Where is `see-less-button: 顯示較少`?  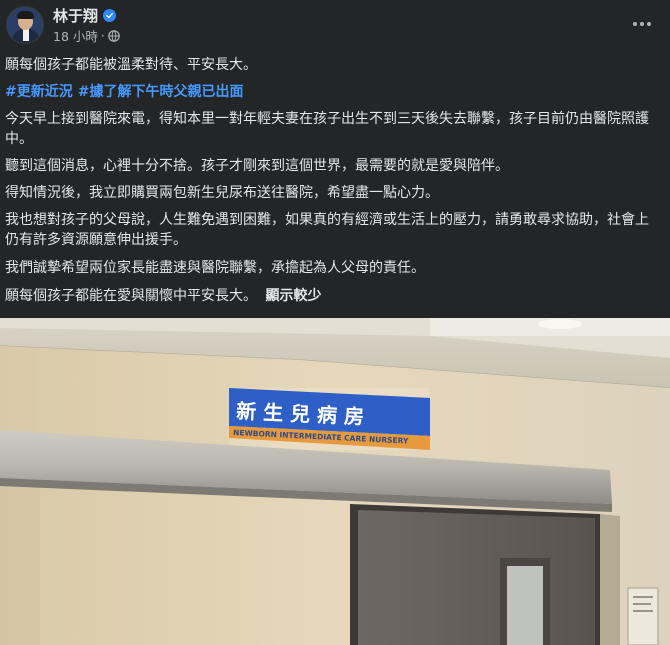 see-less-button: 顯示較少 is located at coordinates (293, 296).